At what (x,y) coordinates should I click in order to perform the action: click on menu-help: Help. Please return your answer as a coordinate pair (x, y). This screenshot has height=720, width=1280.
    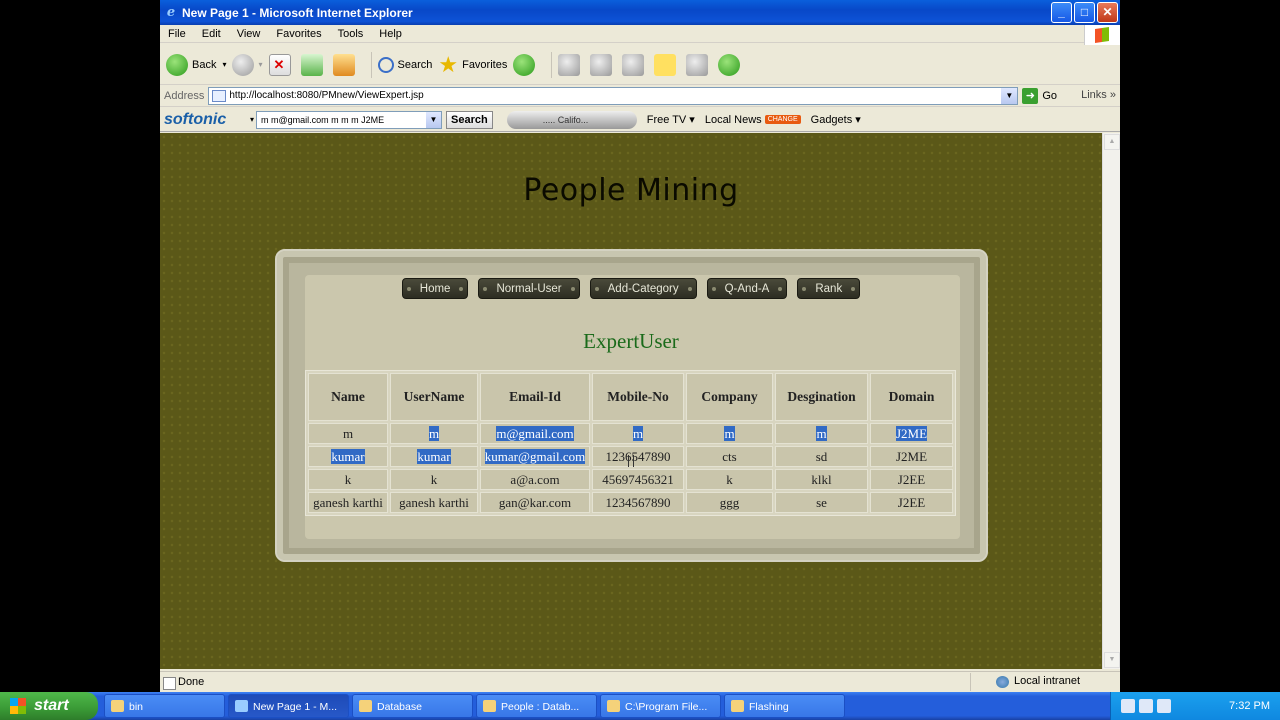
    Looking at the image, I should click on (390, 34).